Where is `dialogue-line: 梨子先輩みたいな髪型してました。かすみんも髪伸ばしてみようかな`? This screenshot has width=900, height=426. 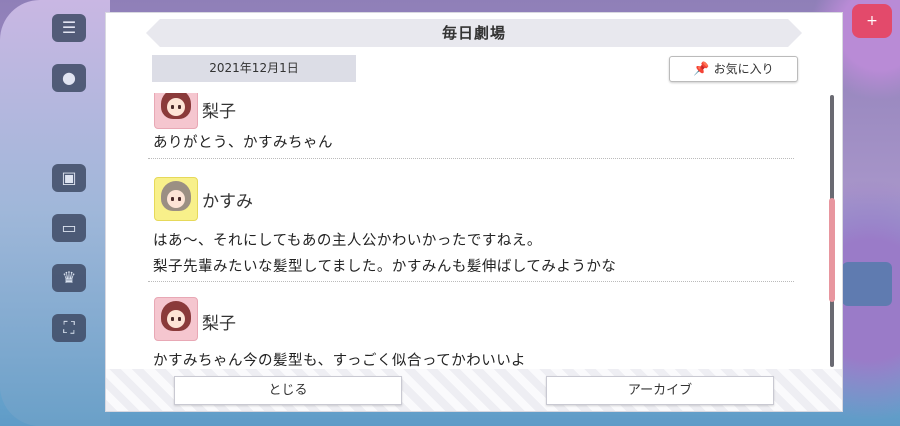
dialogue-line: 梨子先輩みたいな髪型してました。かすみんも髪伸ばしてみようかな is located at coordinates (385, 267).